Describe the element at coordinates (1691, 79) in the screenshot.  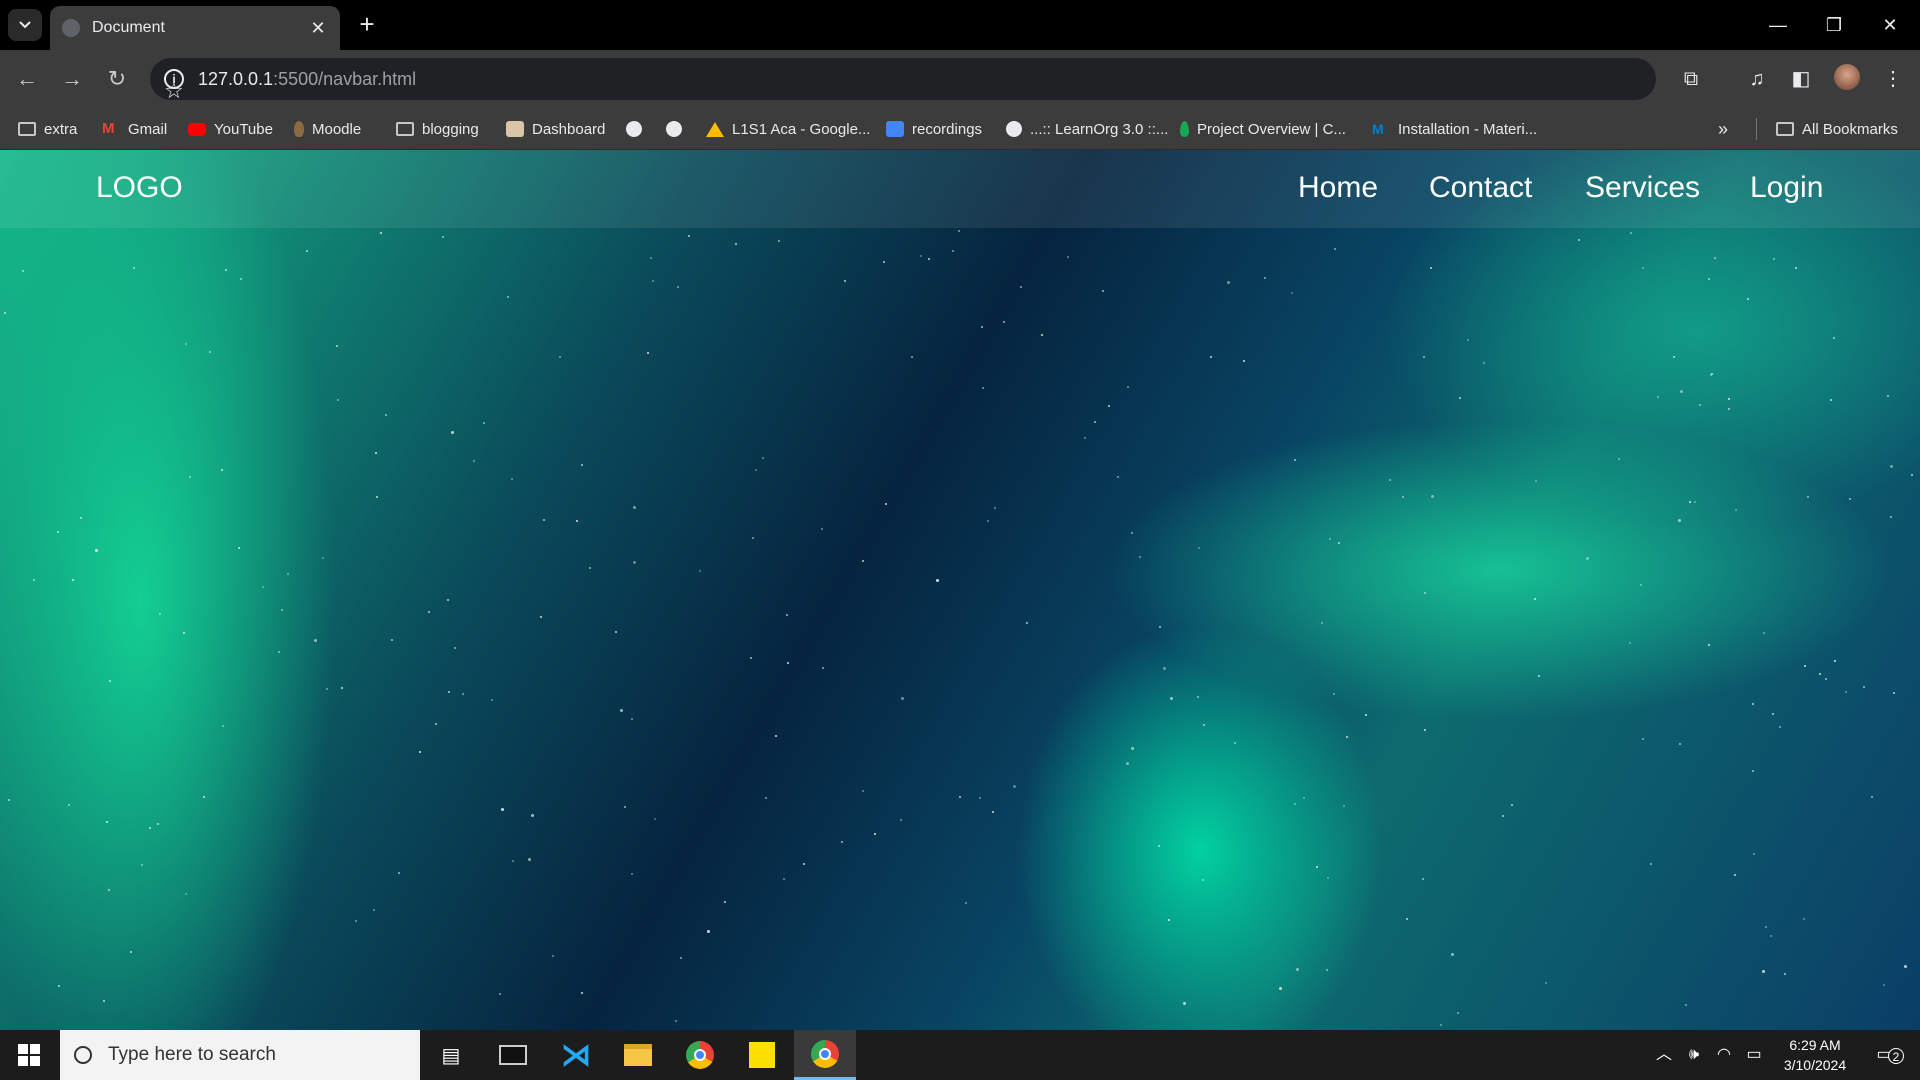
I see `extensions-icon: ⧉` at that location.